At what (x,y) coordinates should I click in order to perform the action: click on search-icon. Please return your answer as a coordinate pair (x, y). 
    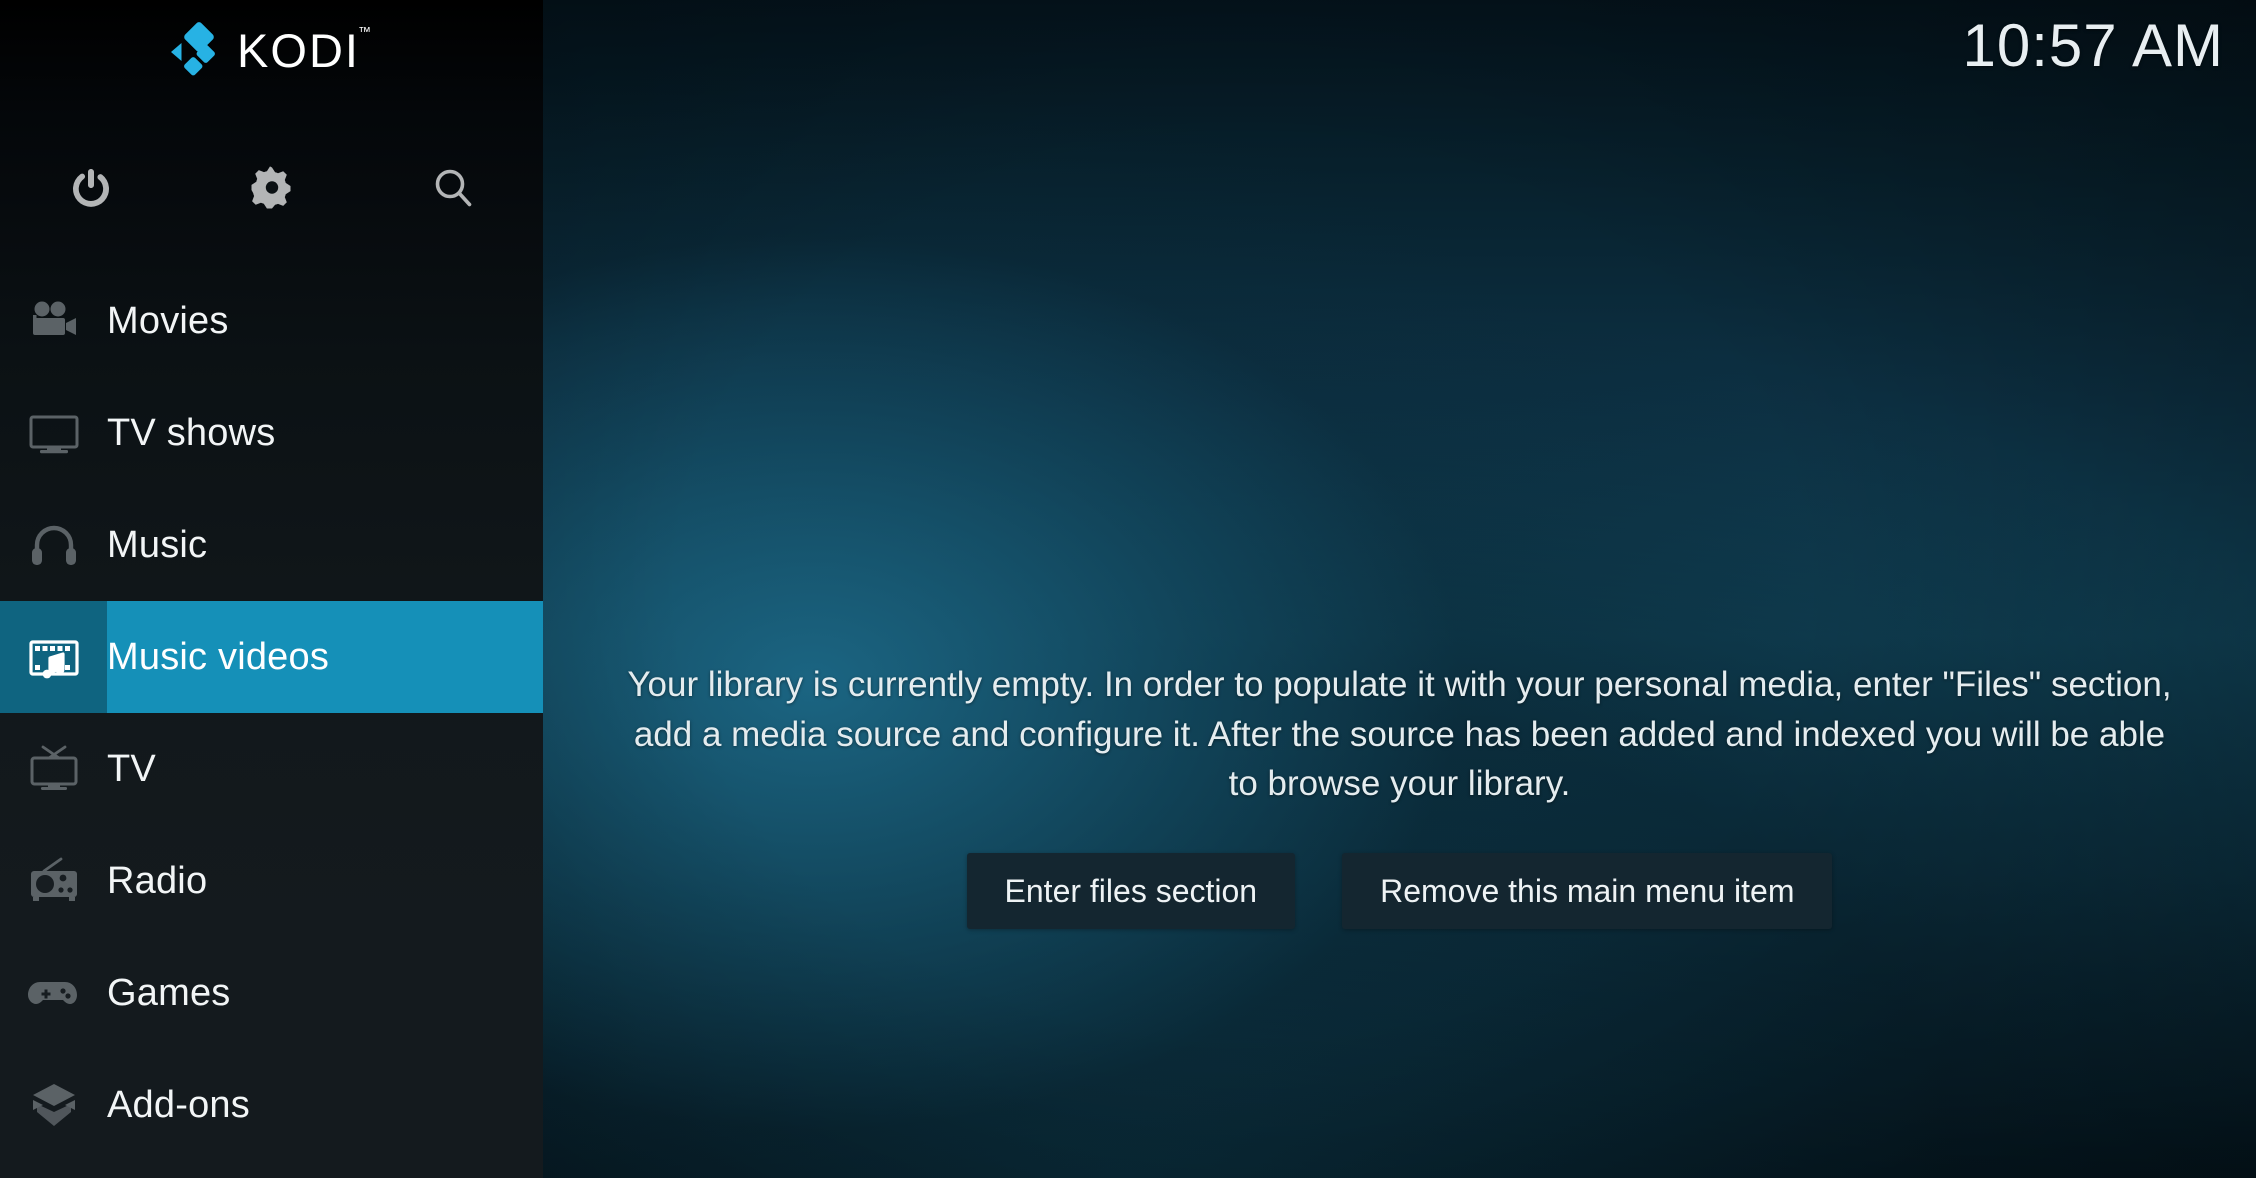
    Looking at the image, I should click on (453, 188).